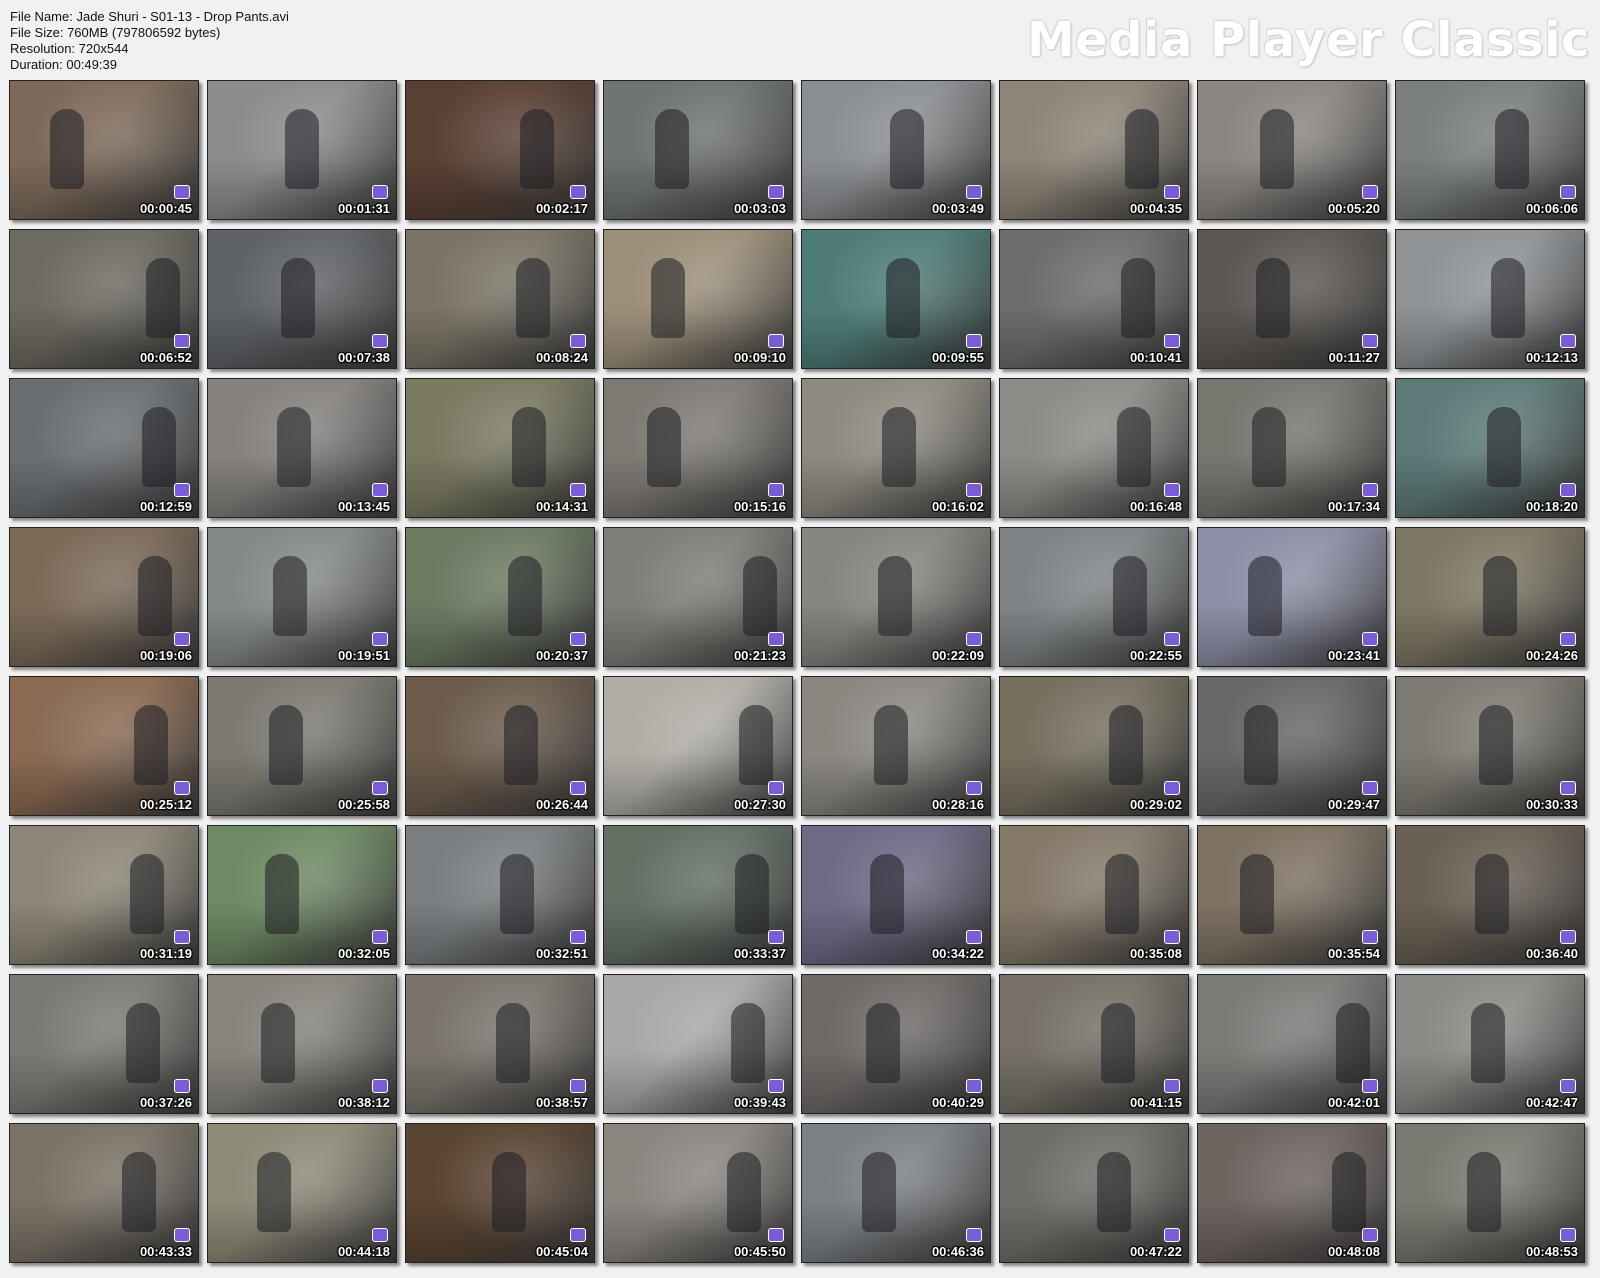 The height and width of the screenshot is (1278, 1600). I want to click on thumbnail-frame: 00:16:48, so click(1094, 448).